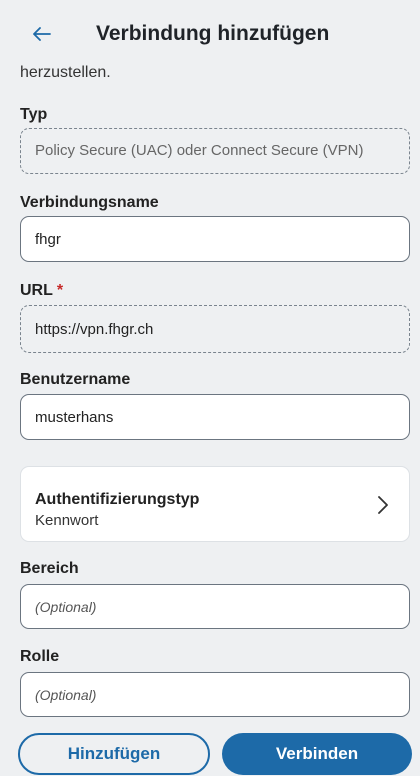  What do you see at coordinates (66, 694) in the screenshot?
I see `role-placeholder: (Optional)` at bounding box center [66, 694].